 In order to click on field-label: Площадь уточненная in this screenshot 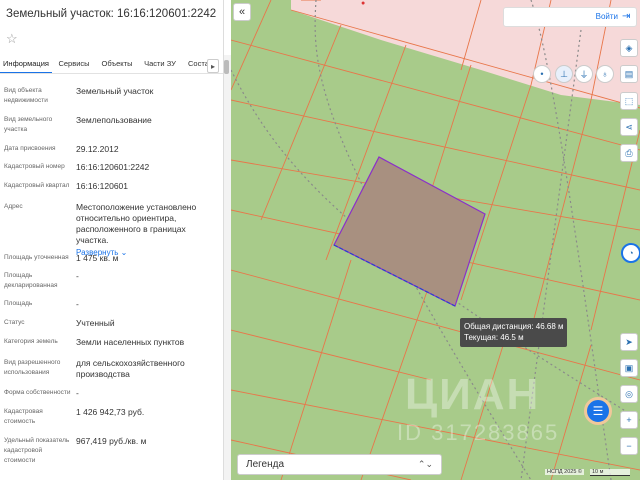, I will do `click(36, 257)`.